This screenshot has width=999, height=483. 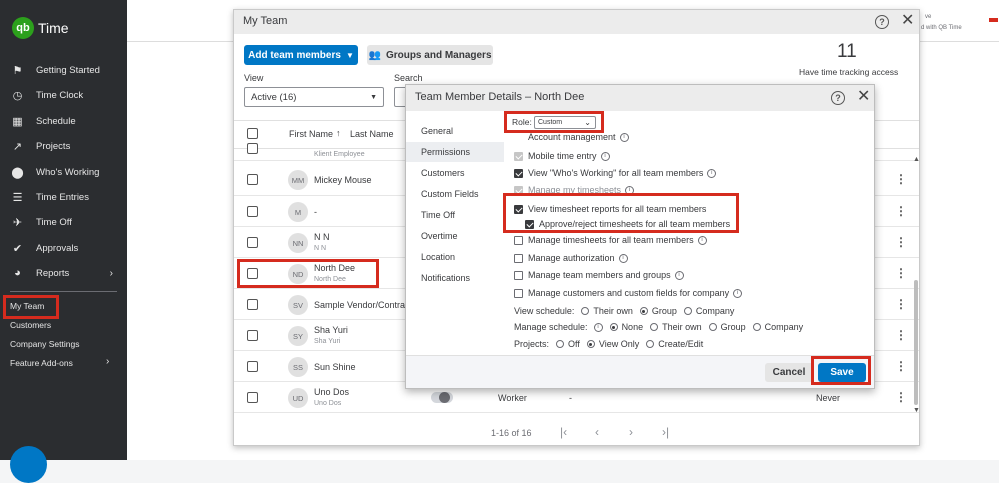 I want to click on scroll-up-icon: ▲, so click(x=916, y=159).